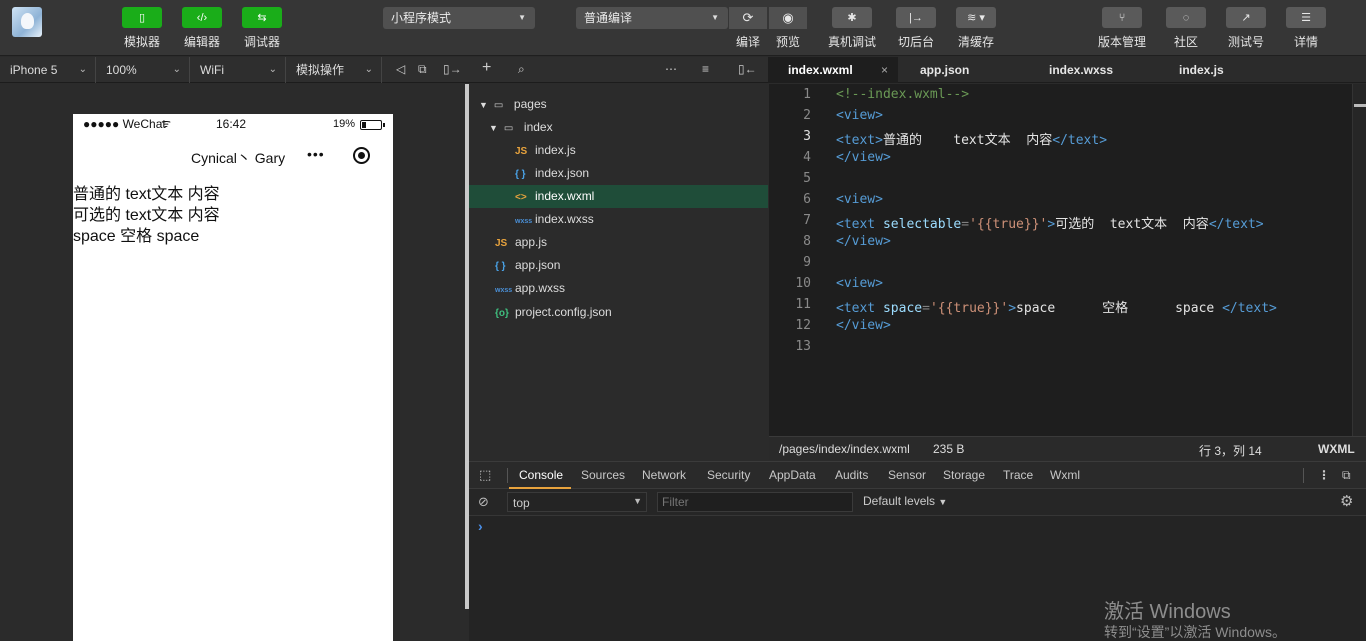  Describe the element at coordinates (631, 265) in the screenshot. I see `tree-file-app-json: { } app.json` at that location.